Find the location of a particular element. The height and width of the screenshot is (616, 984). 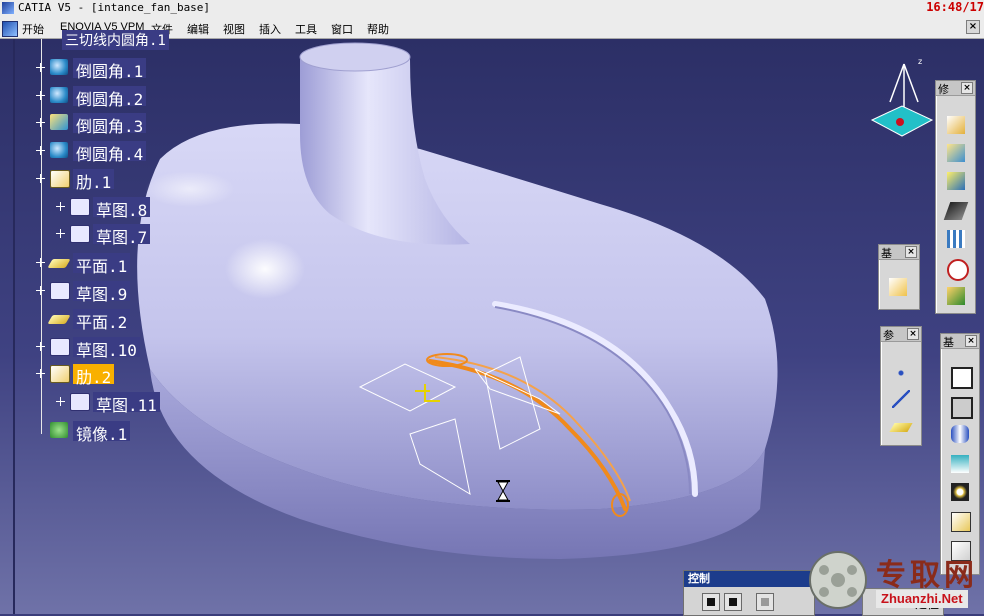

pocket-icon is located at coordinates (962, 408).